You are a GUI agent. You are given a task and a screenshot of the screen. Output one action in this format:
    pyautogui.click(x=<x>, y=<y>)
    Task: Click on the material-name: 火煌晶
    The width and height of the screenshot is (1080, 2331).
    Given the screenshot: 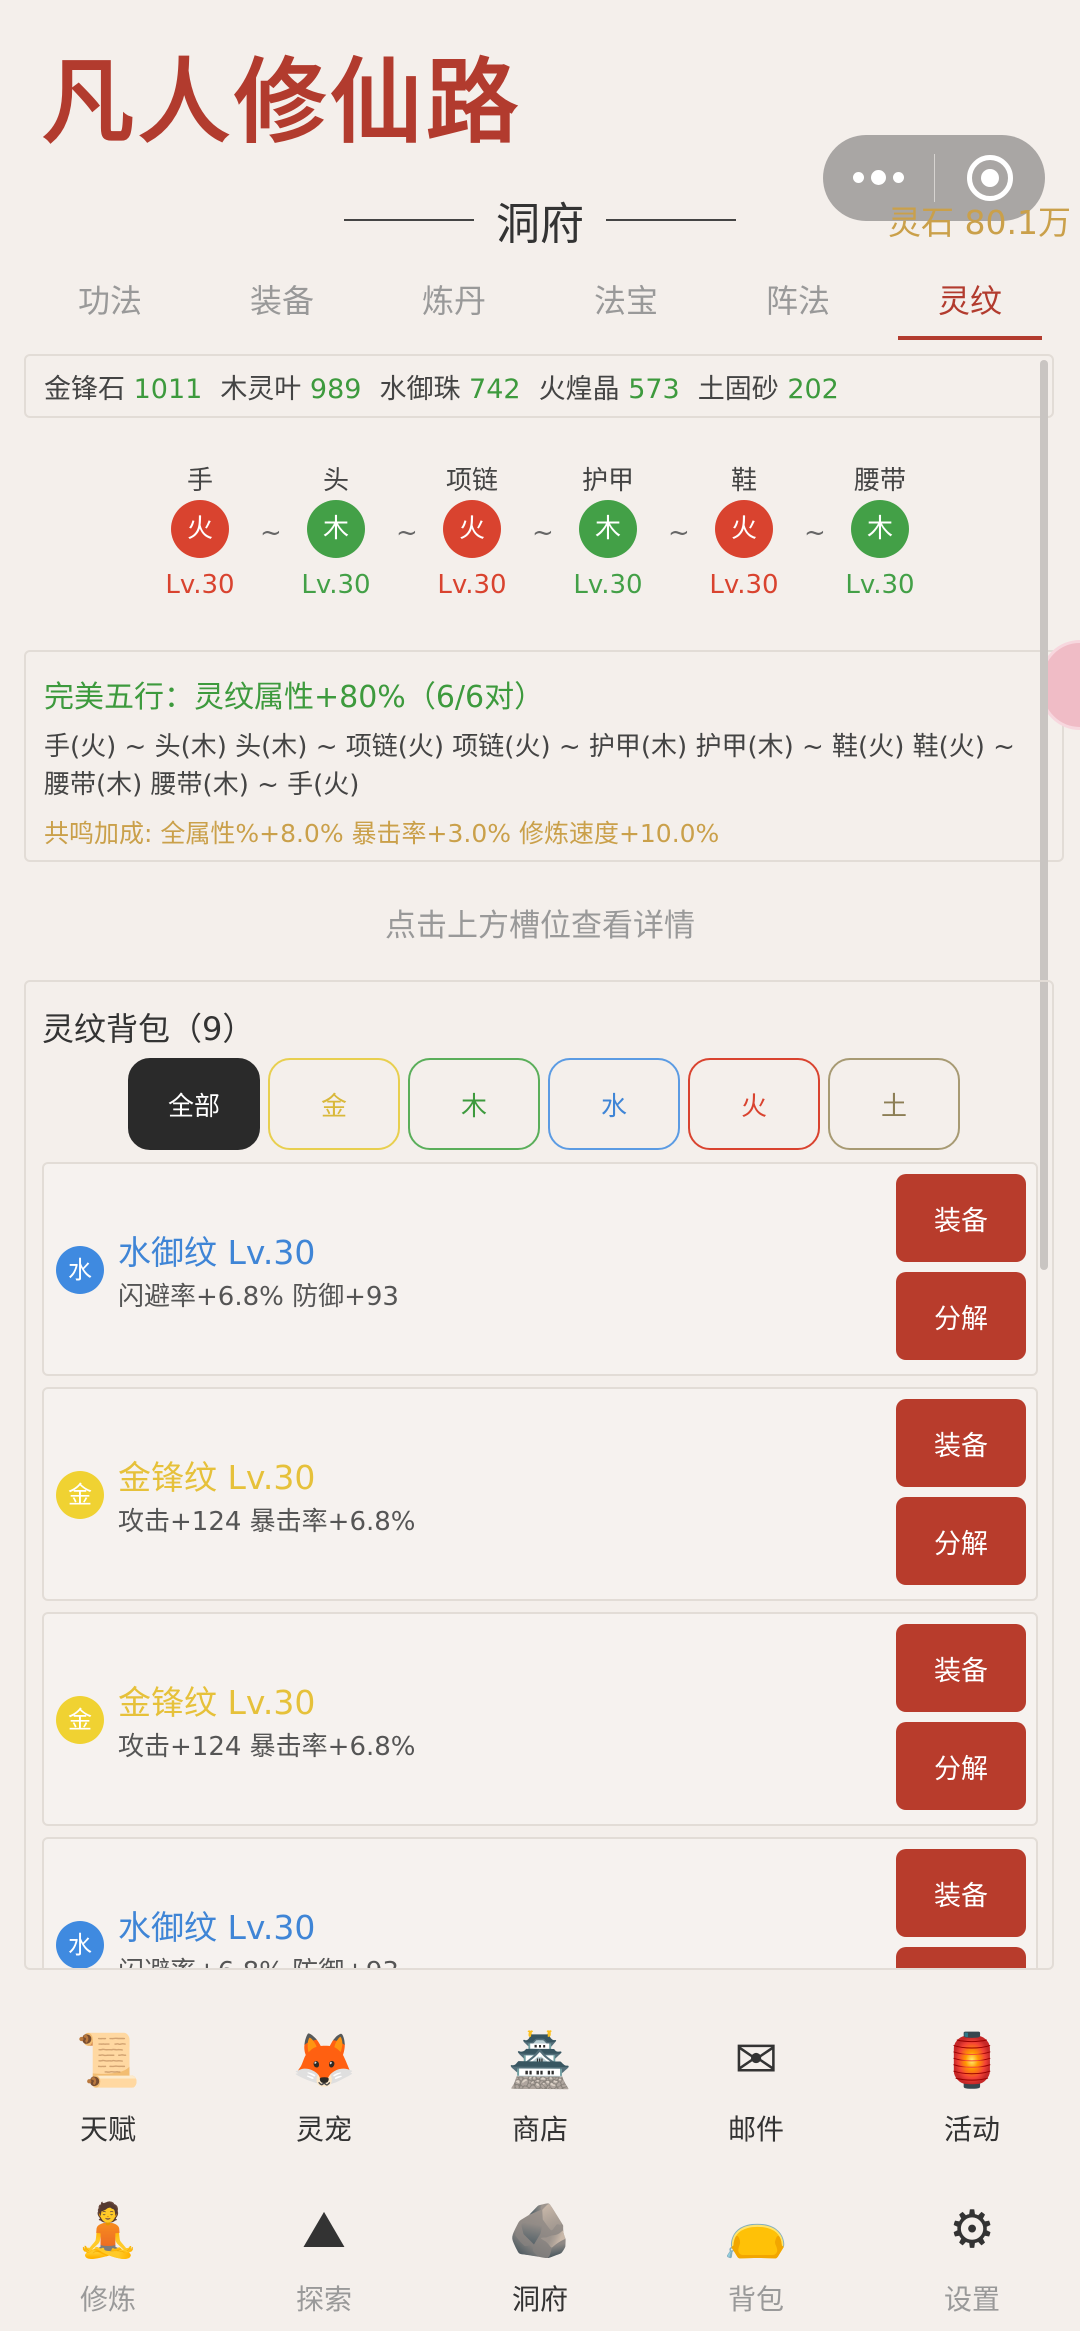 What is the action you would take?
    pyautogui.click(x=579, y=389)
    